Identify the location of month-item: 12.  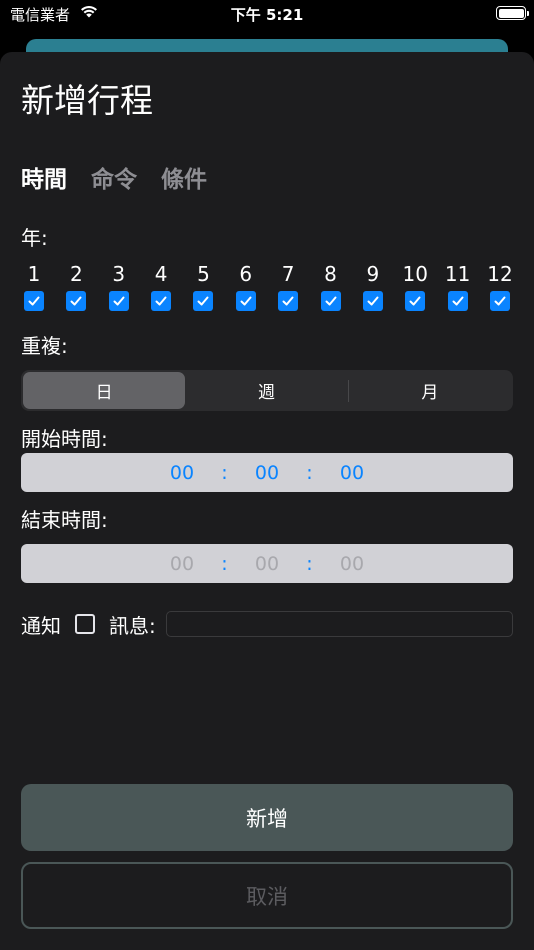
(500, 285).